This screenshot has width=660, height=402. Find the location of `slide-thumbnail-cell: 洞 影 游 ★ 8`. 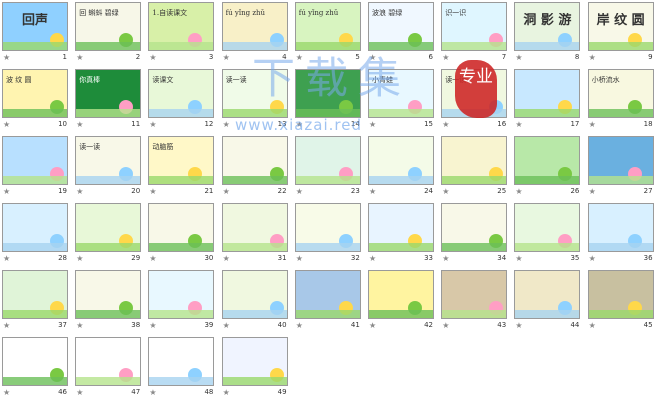

slide-thumbnail-cell: 洞 影 游 ★ 8 is located at coordinates (548, 33).